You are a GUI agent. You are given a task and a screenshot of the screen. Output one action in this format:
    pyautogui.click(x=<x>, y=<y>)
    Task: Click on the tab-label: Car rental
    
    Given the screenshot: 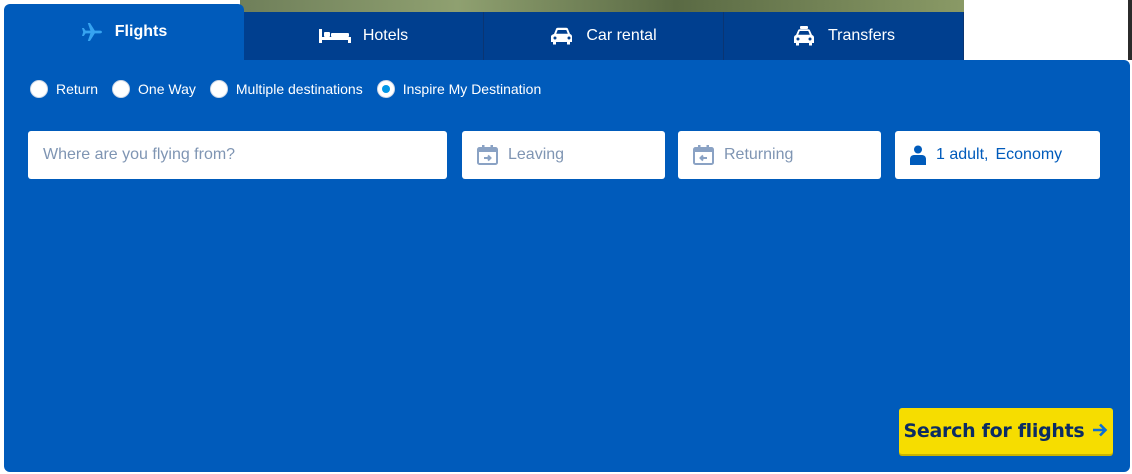 What is the action you would take?
    pyautogui.click(x=621, y=35)
    